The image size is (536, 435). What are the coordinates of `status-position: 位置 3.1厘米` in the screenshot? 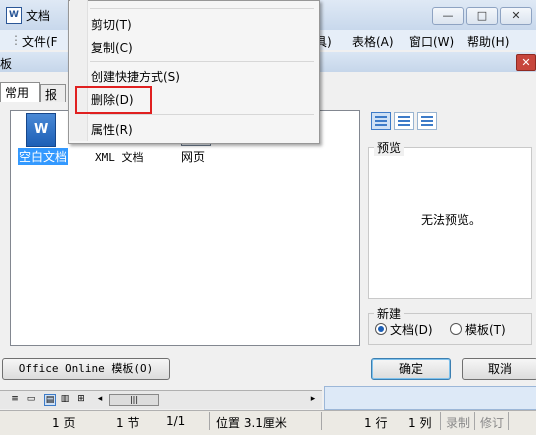 It's located at (251, 423).